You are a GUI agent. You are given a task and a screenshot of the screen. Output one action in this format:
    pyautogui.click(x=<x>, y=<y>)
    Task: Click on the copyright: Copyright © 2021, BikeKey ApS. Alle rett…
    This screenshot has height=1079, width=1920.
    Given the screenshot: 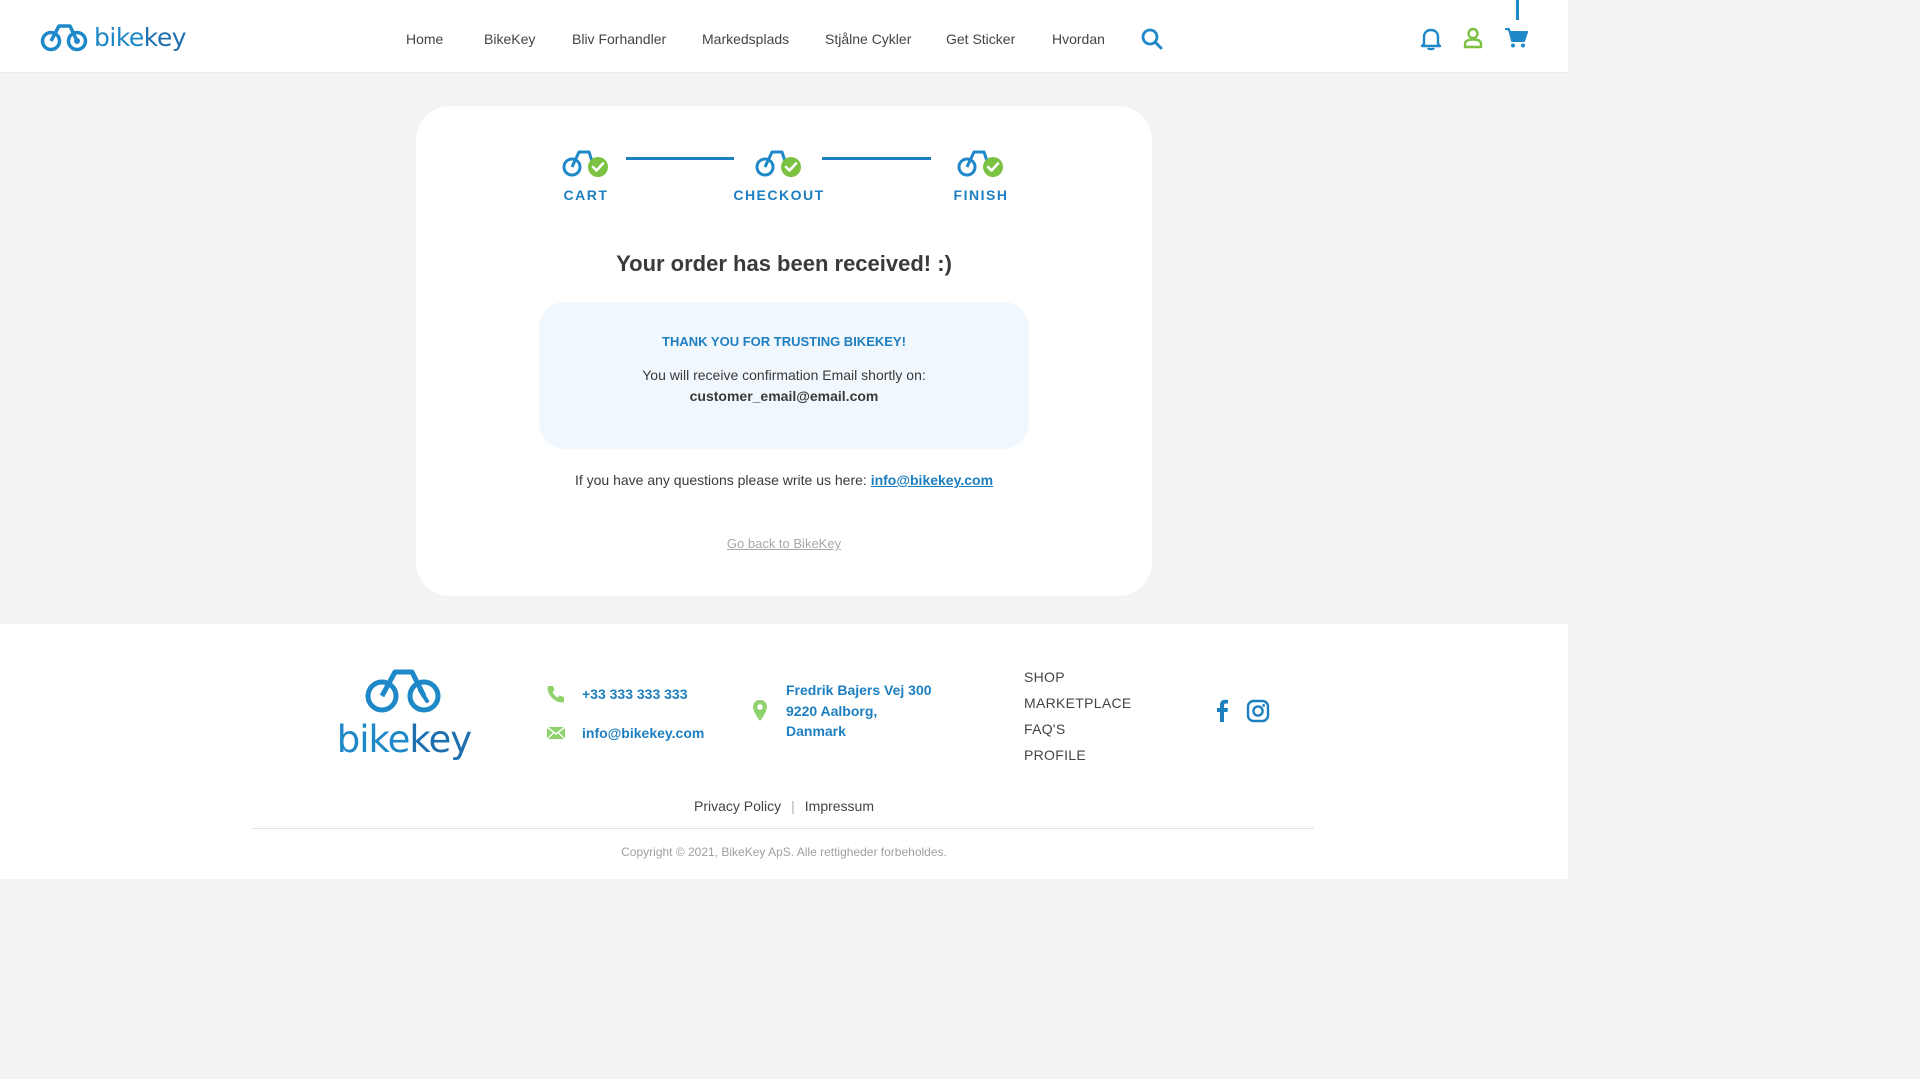 What is the action you would take?
    pyautogui.click(x=784, y=852)
    